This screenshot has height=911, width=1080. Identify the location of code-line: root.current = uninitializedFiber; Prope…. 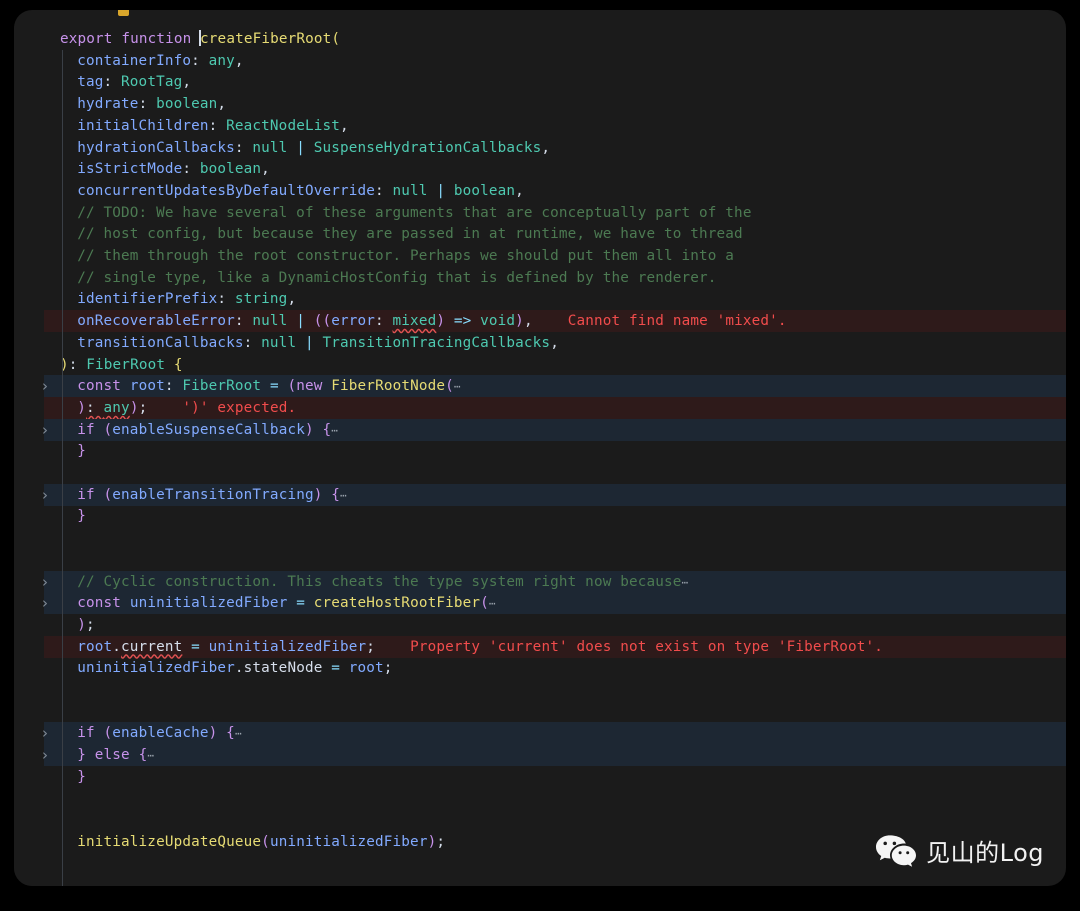
(540, 646).